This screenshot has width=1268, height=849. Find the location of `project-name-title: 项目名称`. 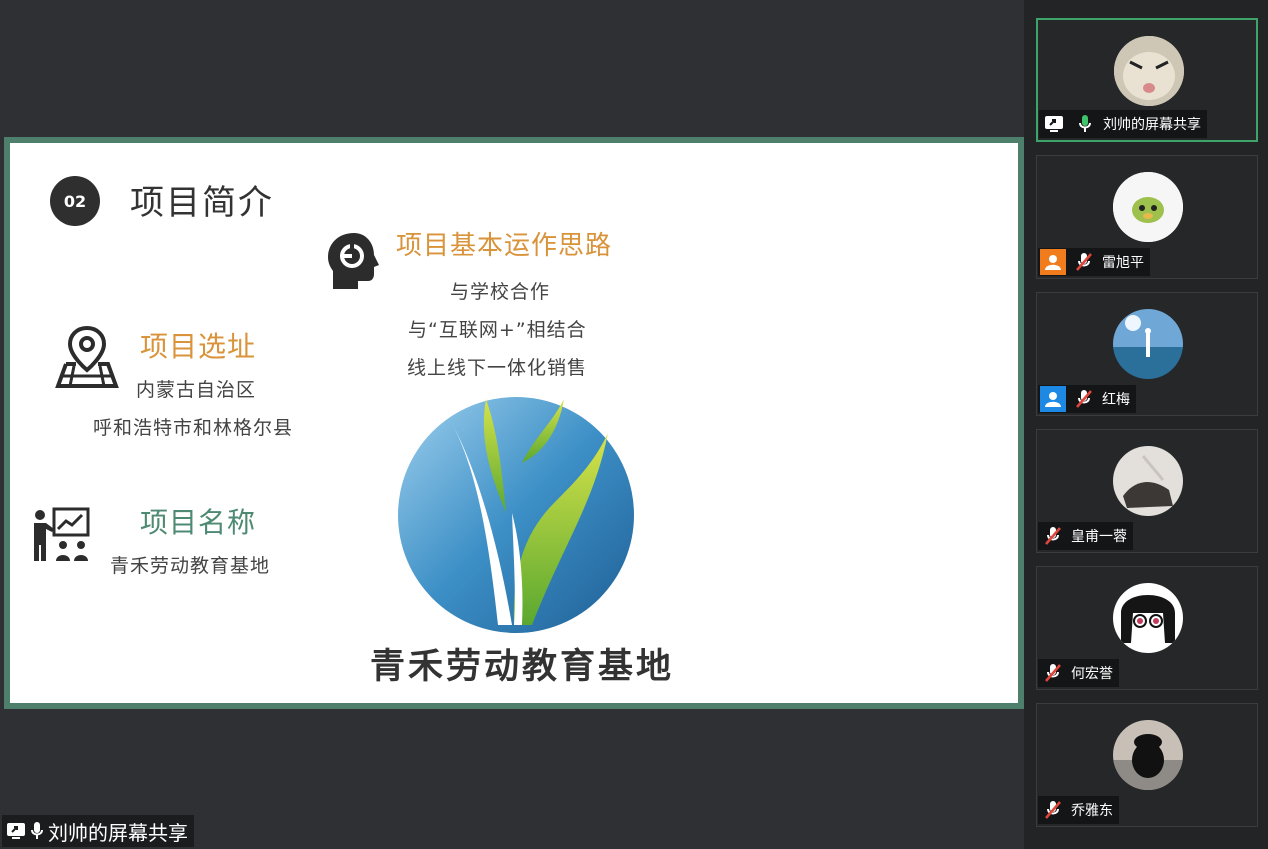

project-name-title: 项目名称 is located at coordinates (198, 522).